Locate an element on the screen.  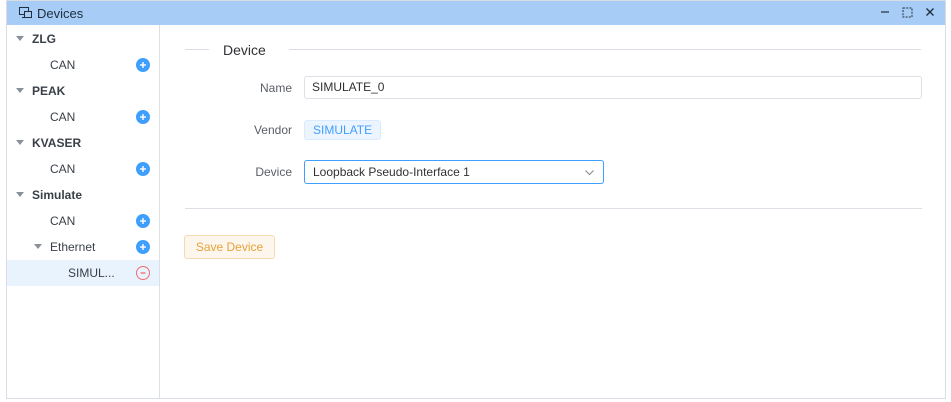
vendor-label: Vendor is located at coordinates (272, 130).